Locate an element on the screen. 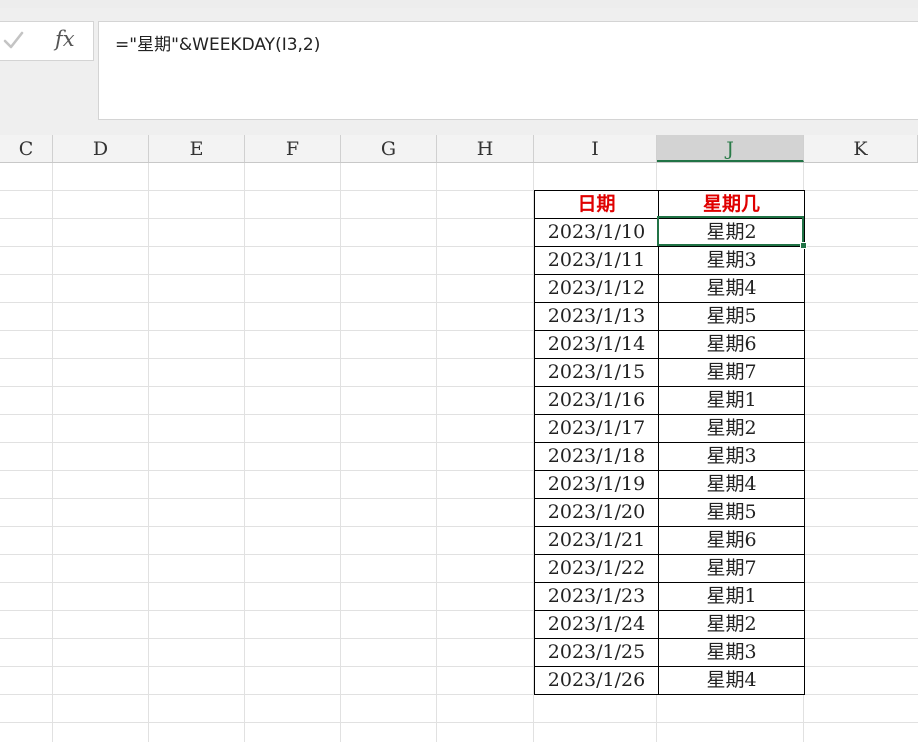 This screenshot has width=918, height=742. table-row: 2023/1/14 星期6 is located at coordinates (669, 344).